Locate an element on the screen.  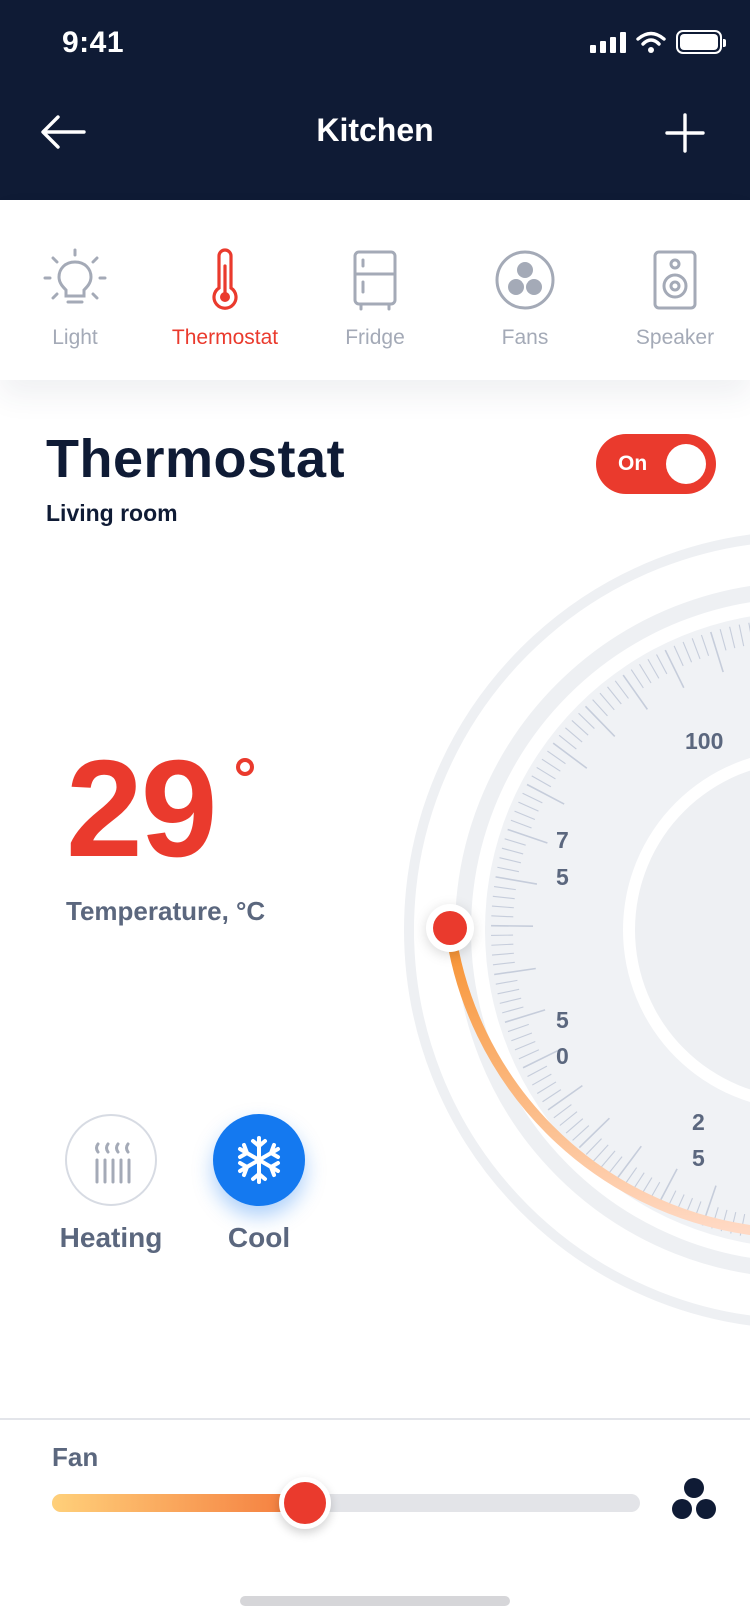
dial-inner-ring is located at coordinates (686, 930).